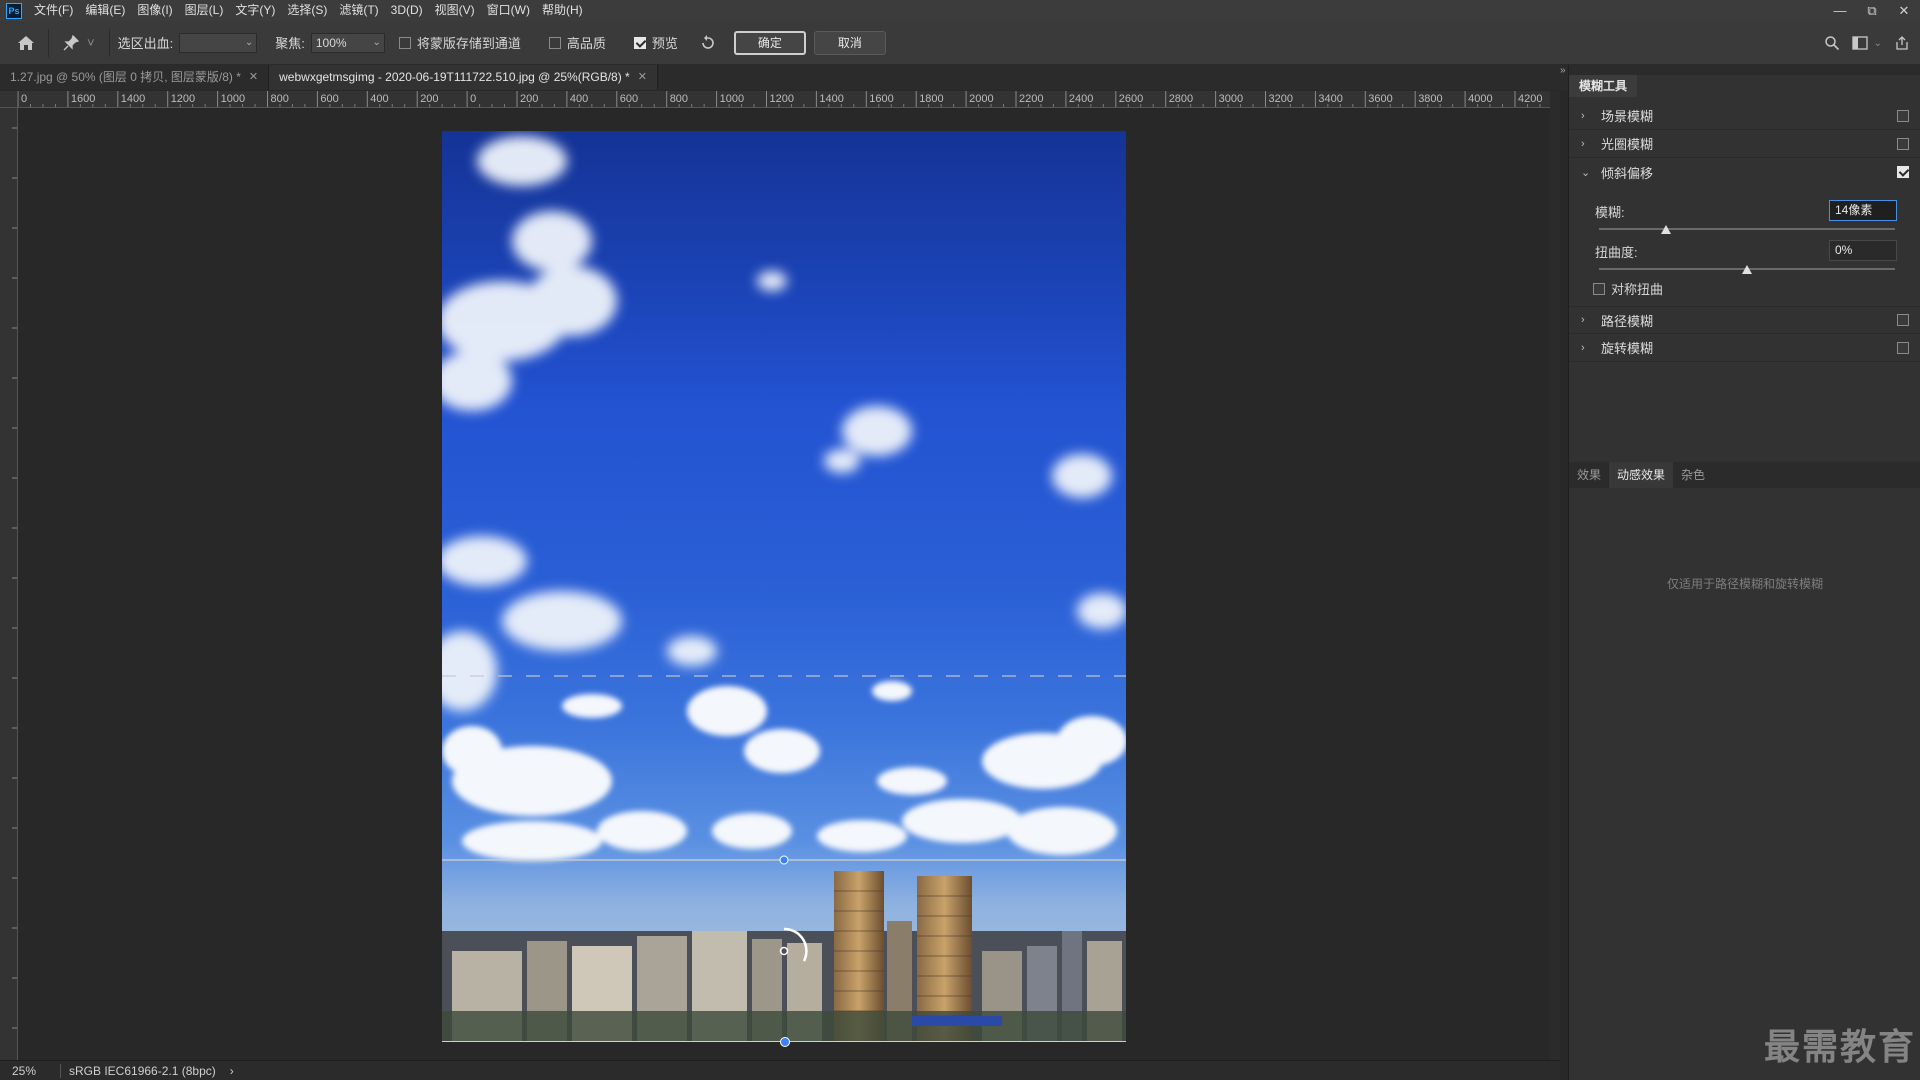 The height and width of the screenshot is (1080, 1920). Describe the element at coordinates (331, 42) in the screenshot. I see `focus-value: 100%` at that location.